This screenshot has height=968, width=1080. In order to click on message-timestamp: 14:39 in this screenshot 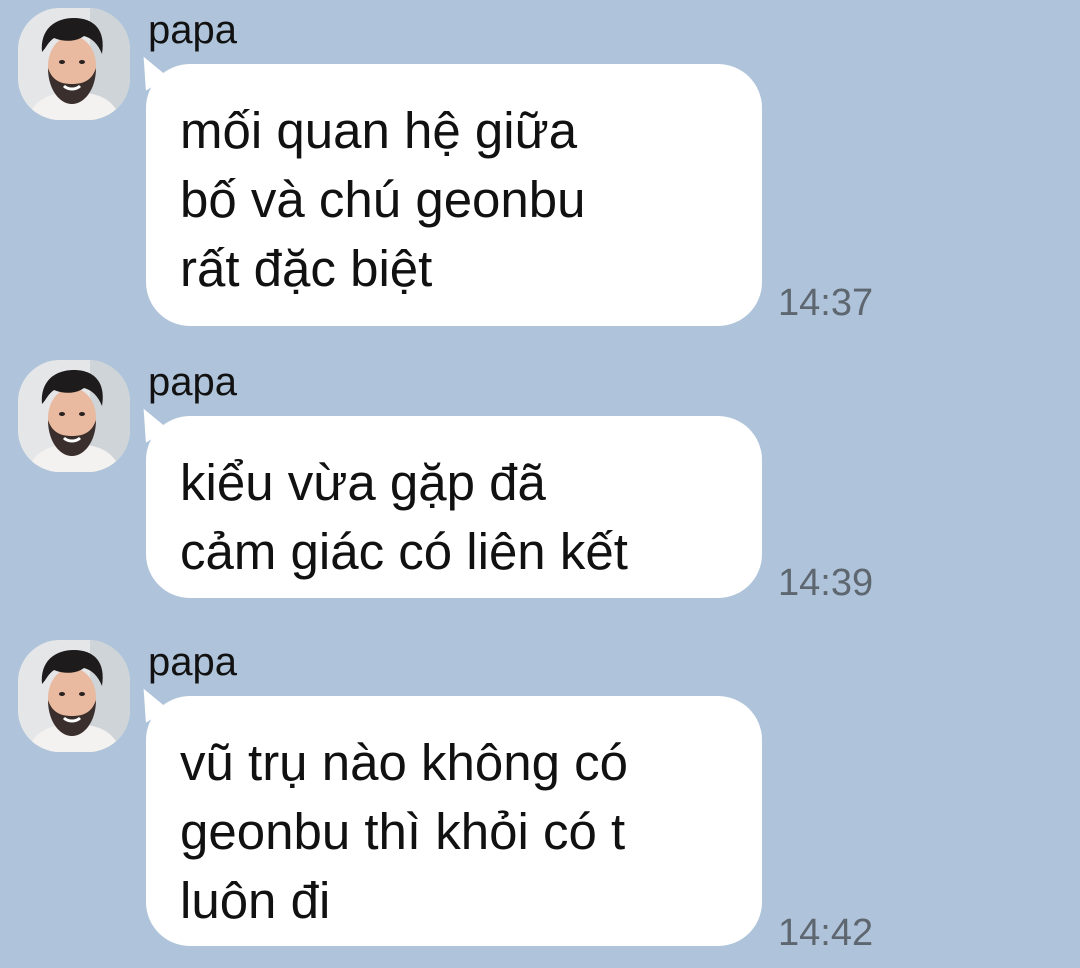, I will do `click(826, 583)`.